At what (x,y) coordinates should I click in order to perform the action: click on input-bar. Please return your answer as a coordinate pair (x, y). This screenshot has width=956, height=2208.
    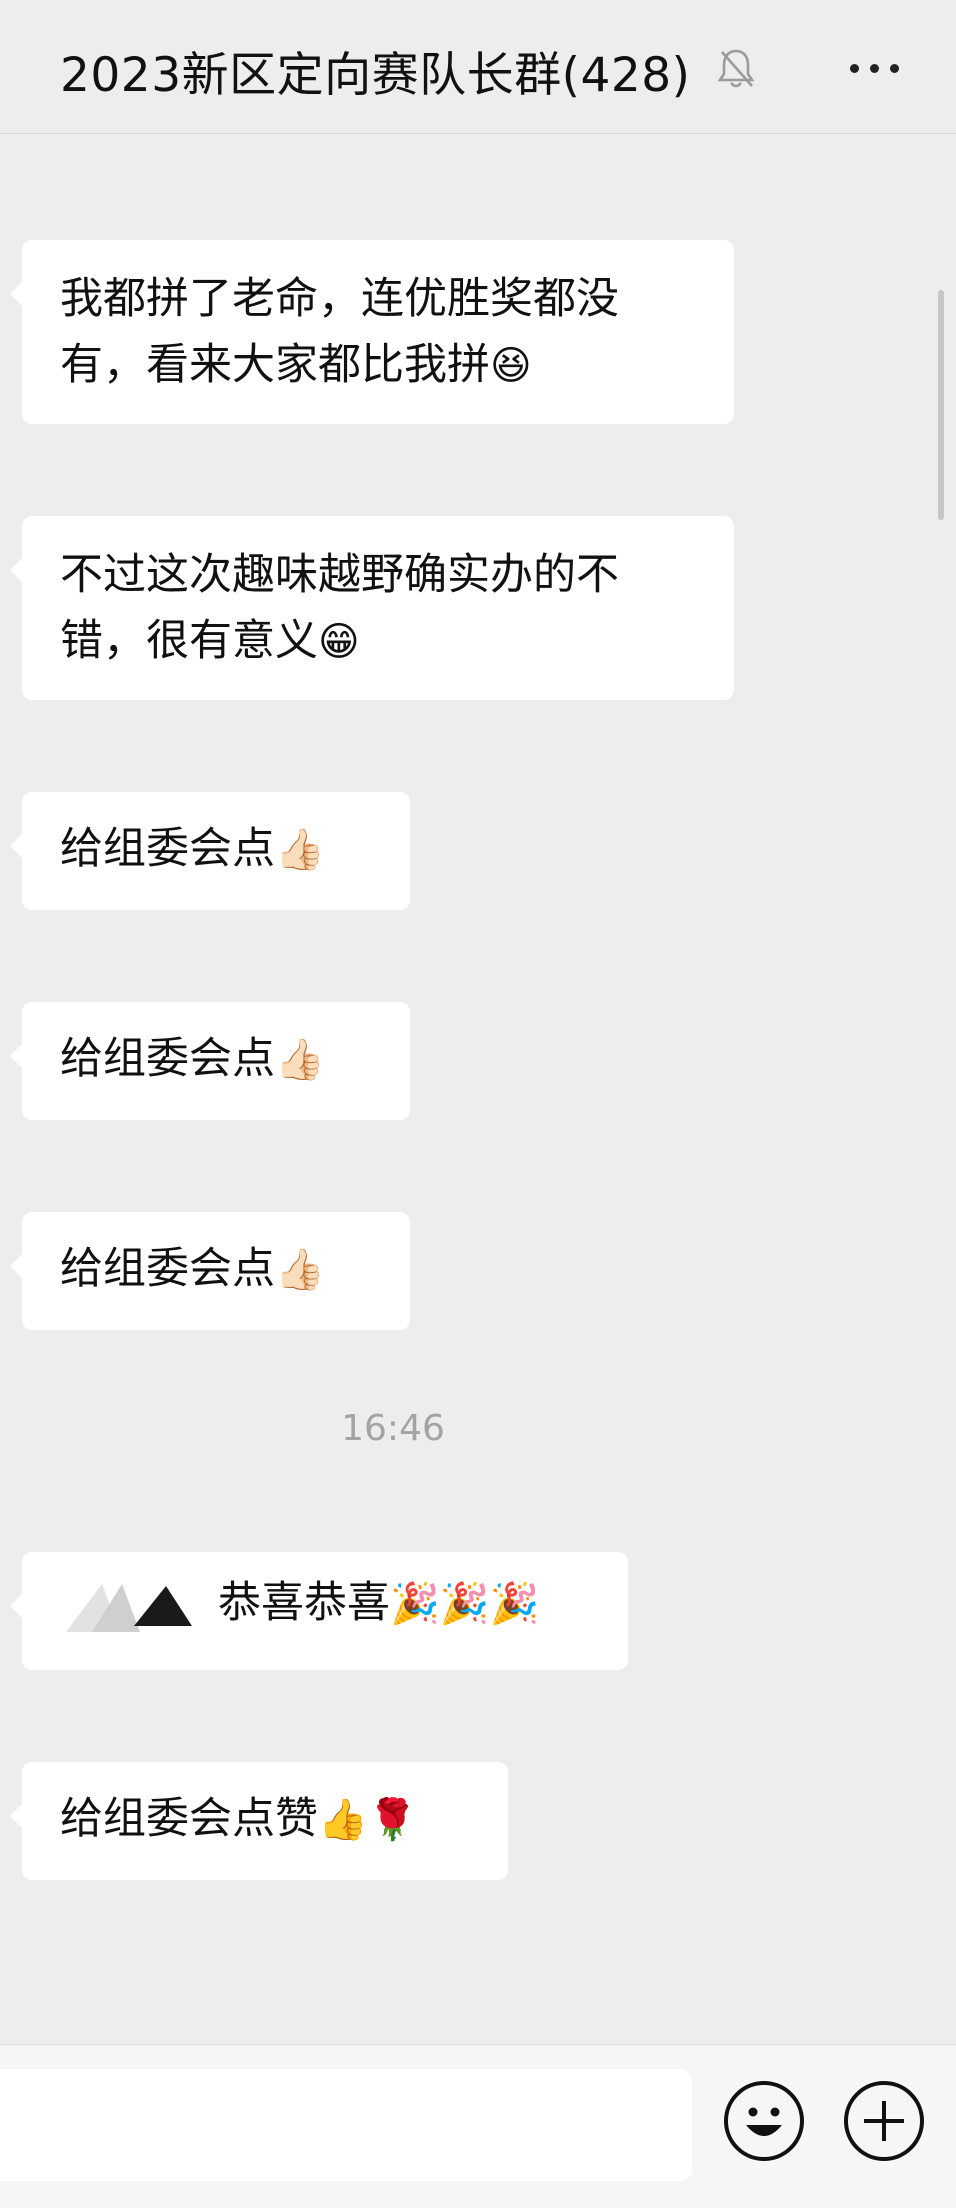
    Looking at the image, I should click on (478, 2126).